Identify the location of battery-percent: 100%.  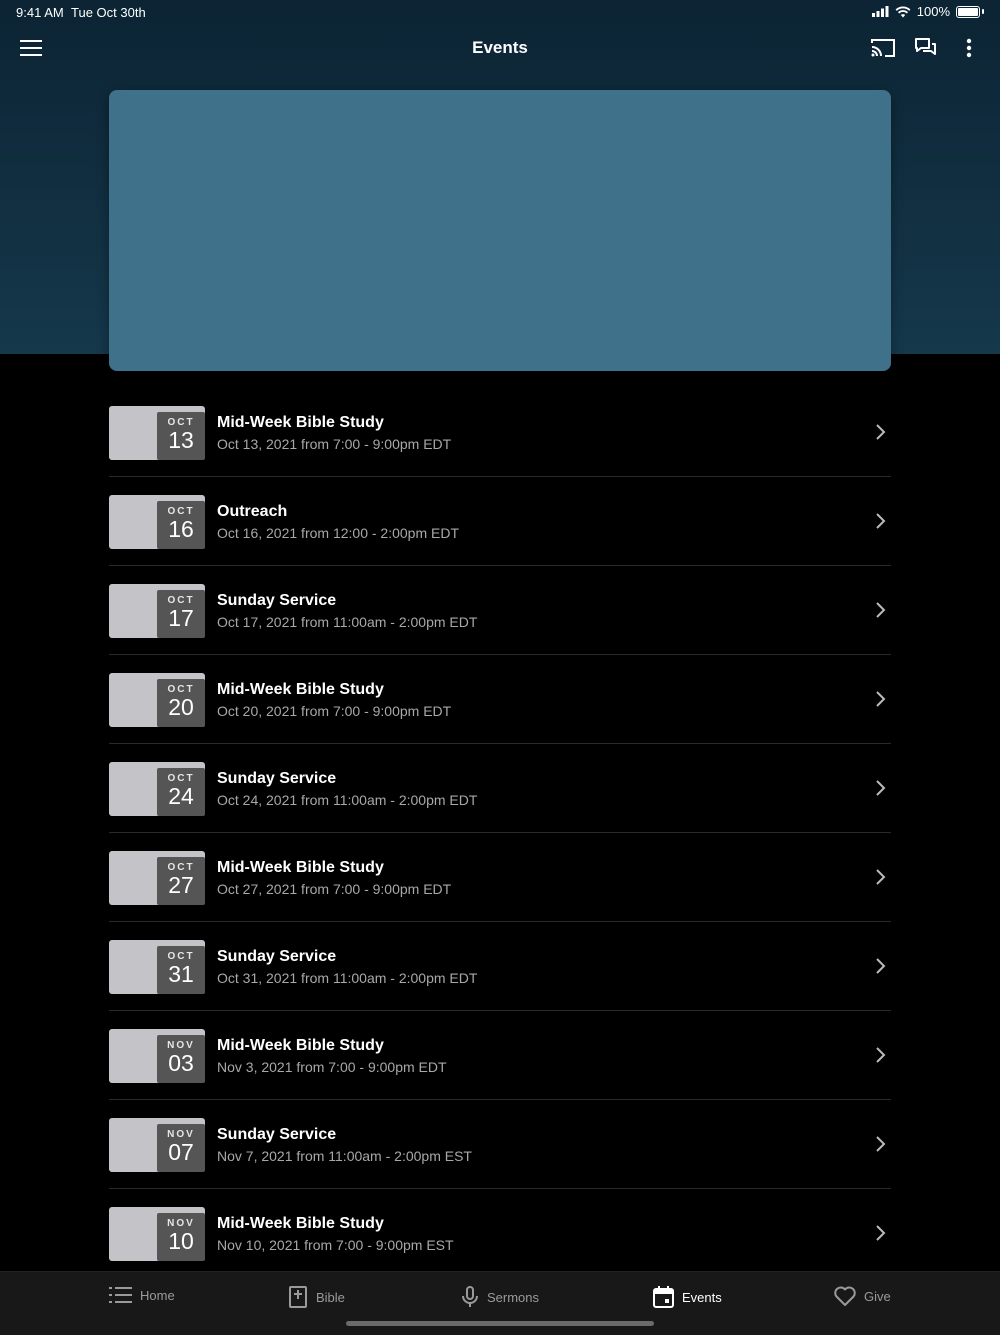
(933, 11).